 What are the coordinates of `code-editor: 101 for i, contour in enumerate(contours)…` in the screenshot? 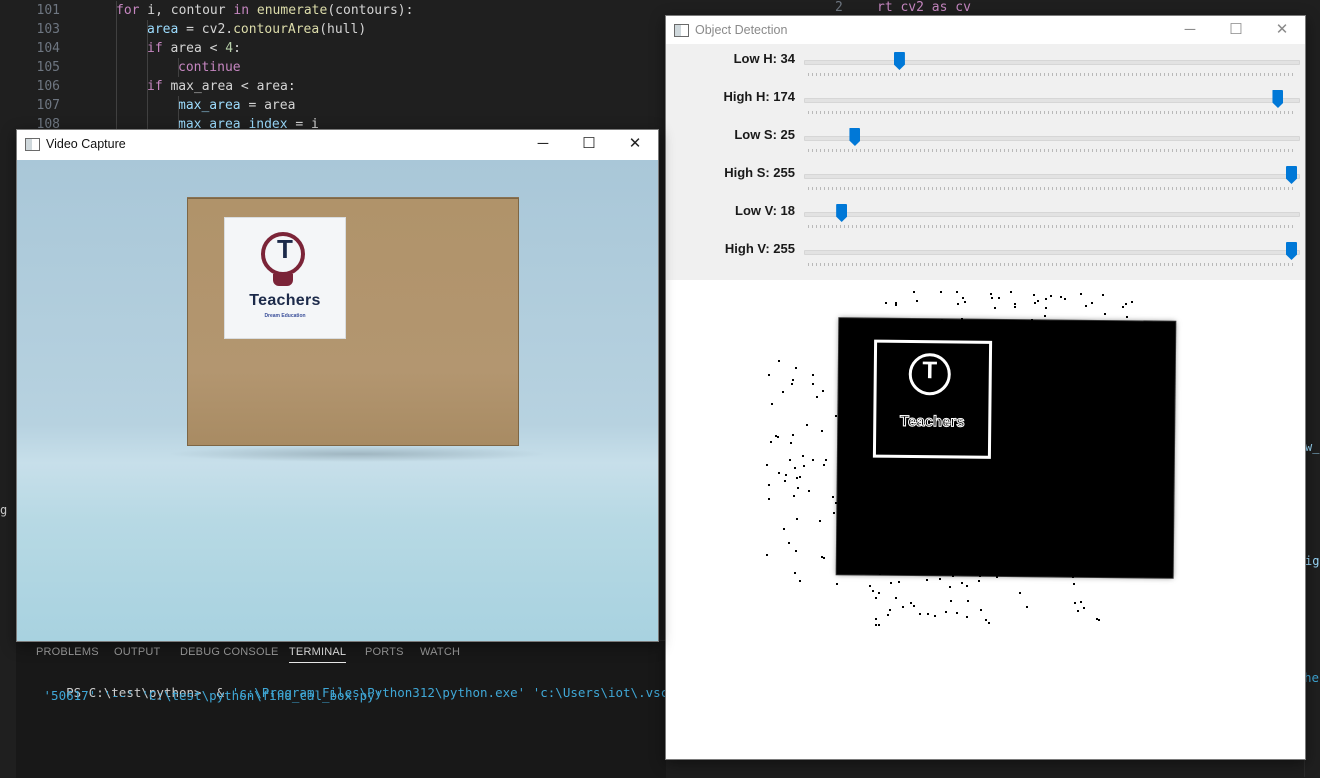 It's located at (332, 67).